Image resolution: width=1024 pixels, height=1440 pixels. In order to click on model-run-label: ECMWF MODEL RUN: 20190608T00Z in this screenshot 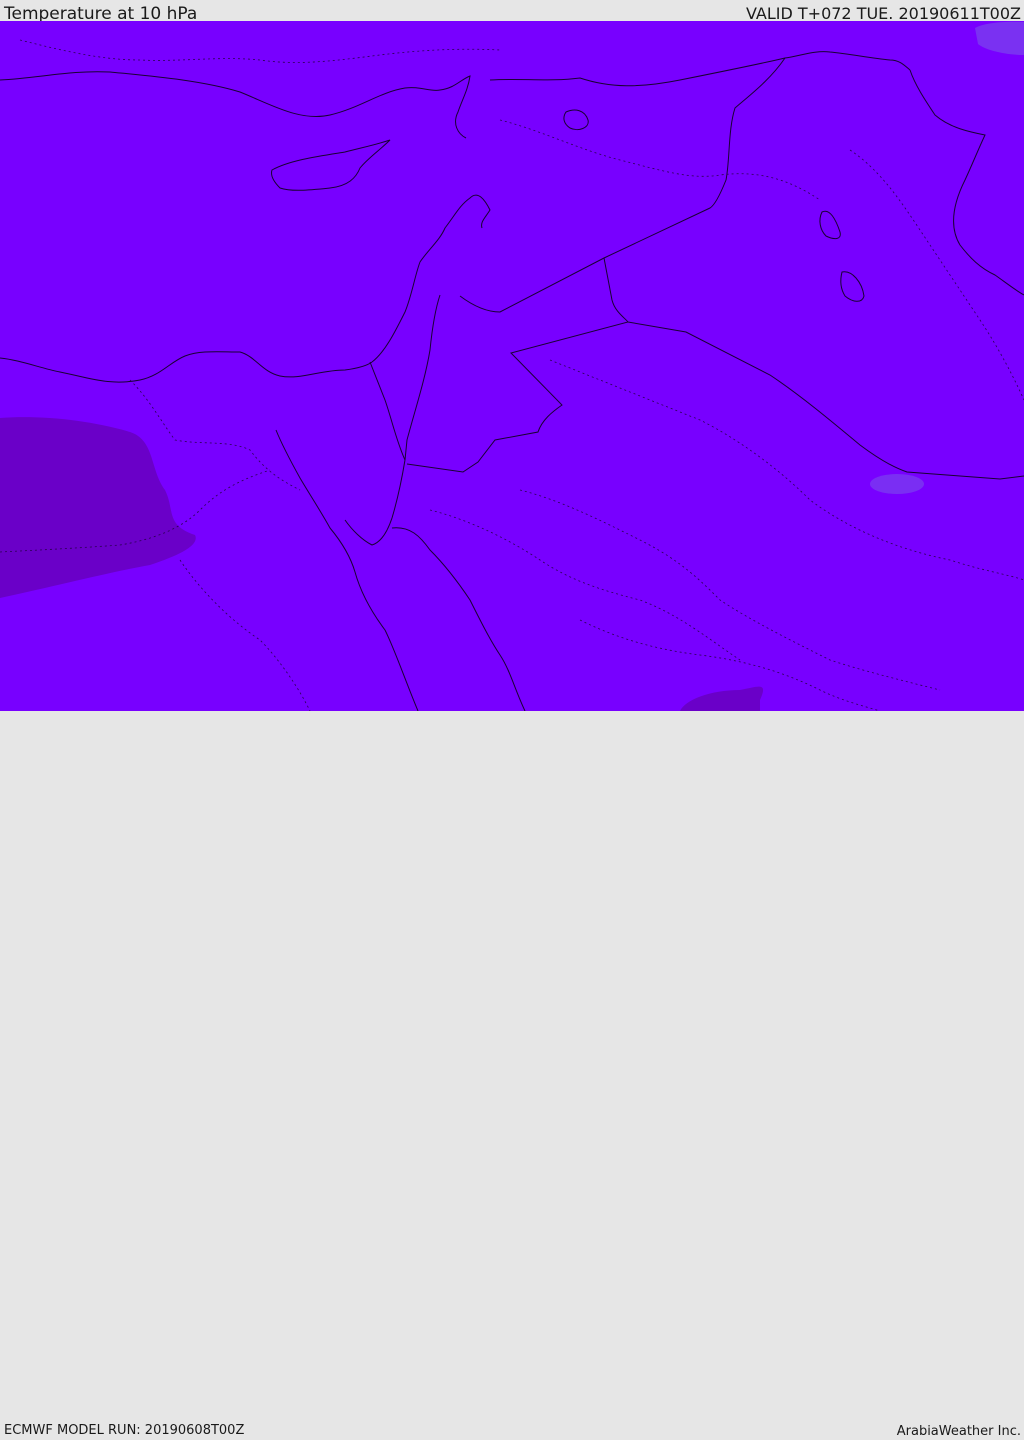, I will do `click(124, 1430)`.